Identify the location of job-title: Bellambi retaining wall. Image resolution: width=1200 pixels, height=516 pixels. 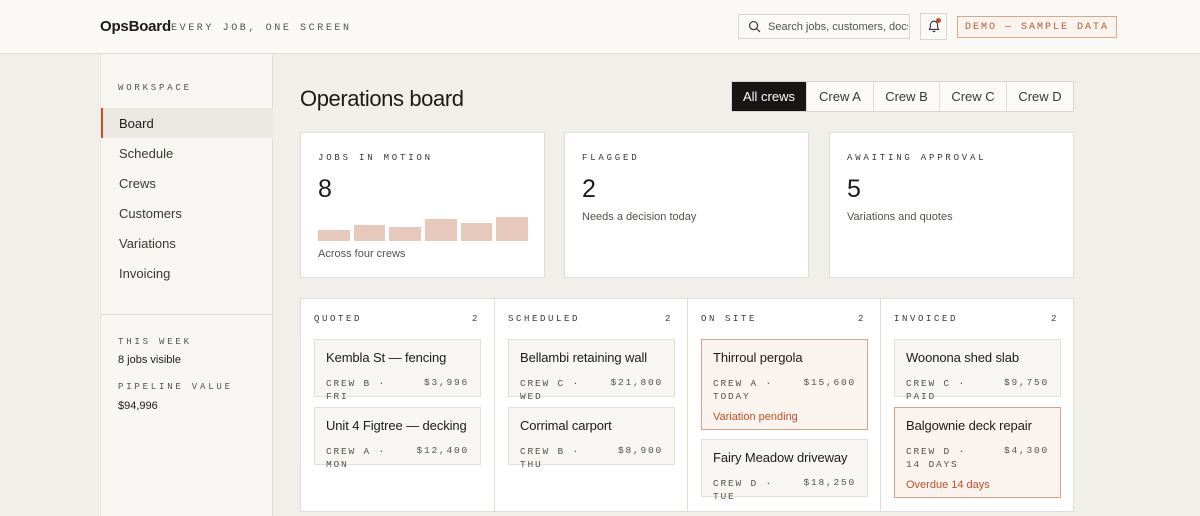
(584, 357).